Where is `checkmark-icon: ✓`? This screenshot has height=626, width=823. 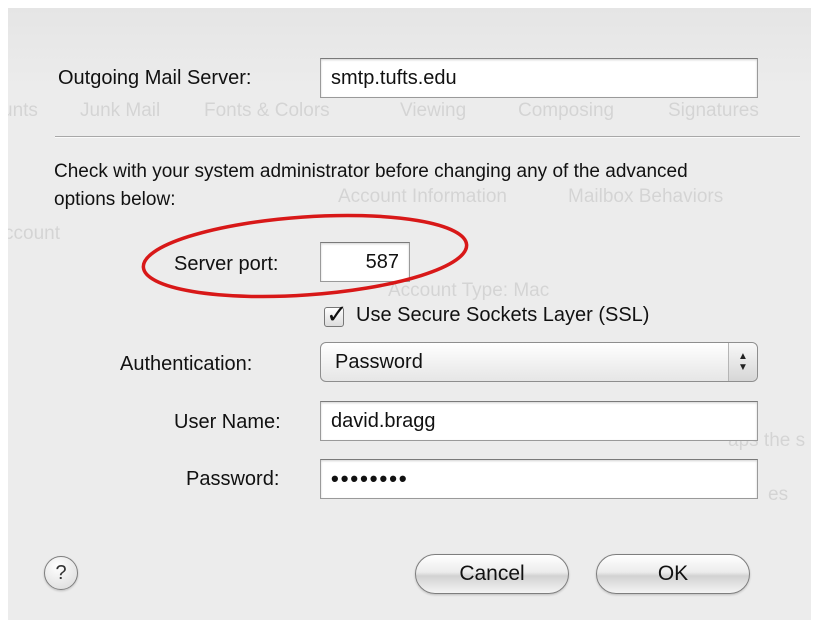 checkmark-icon: ✓ is located at coordinates (337, 314).